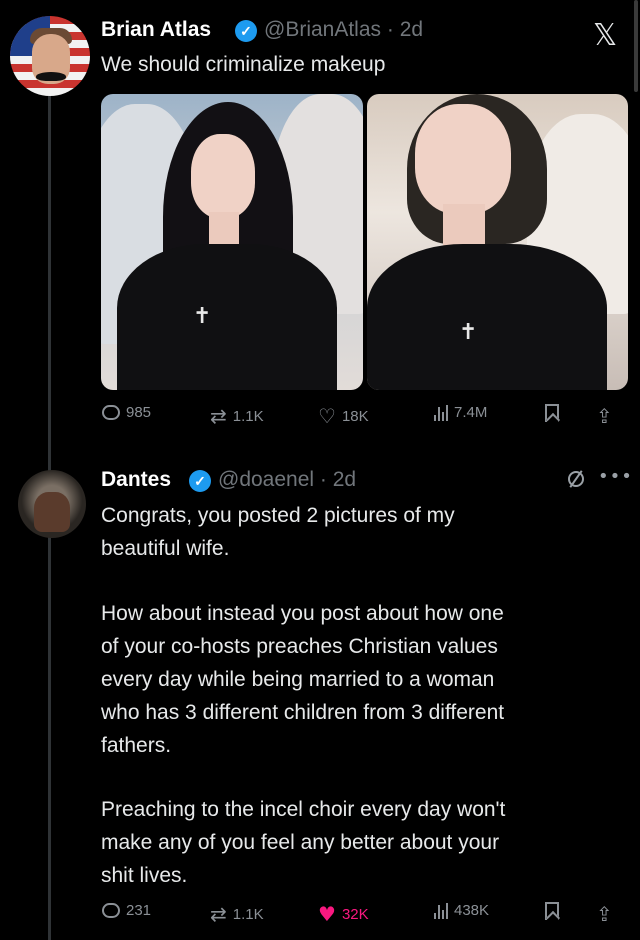  I want to click on reply-button: 231, so click(126, 910).